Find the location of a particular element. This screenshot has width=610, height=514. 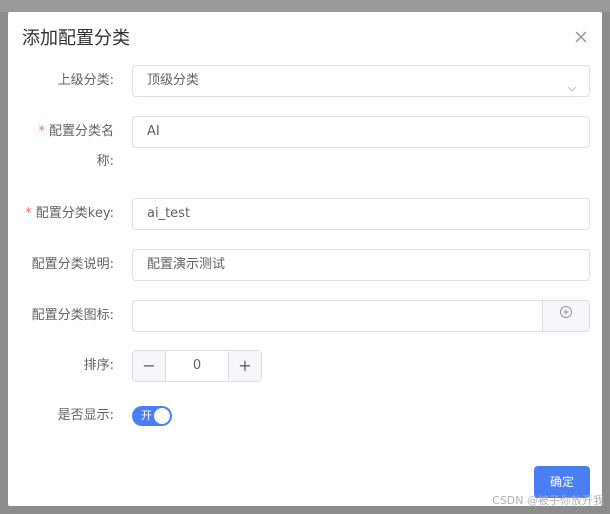

category-key-input: ai_test is located at coordinates (361, 214).